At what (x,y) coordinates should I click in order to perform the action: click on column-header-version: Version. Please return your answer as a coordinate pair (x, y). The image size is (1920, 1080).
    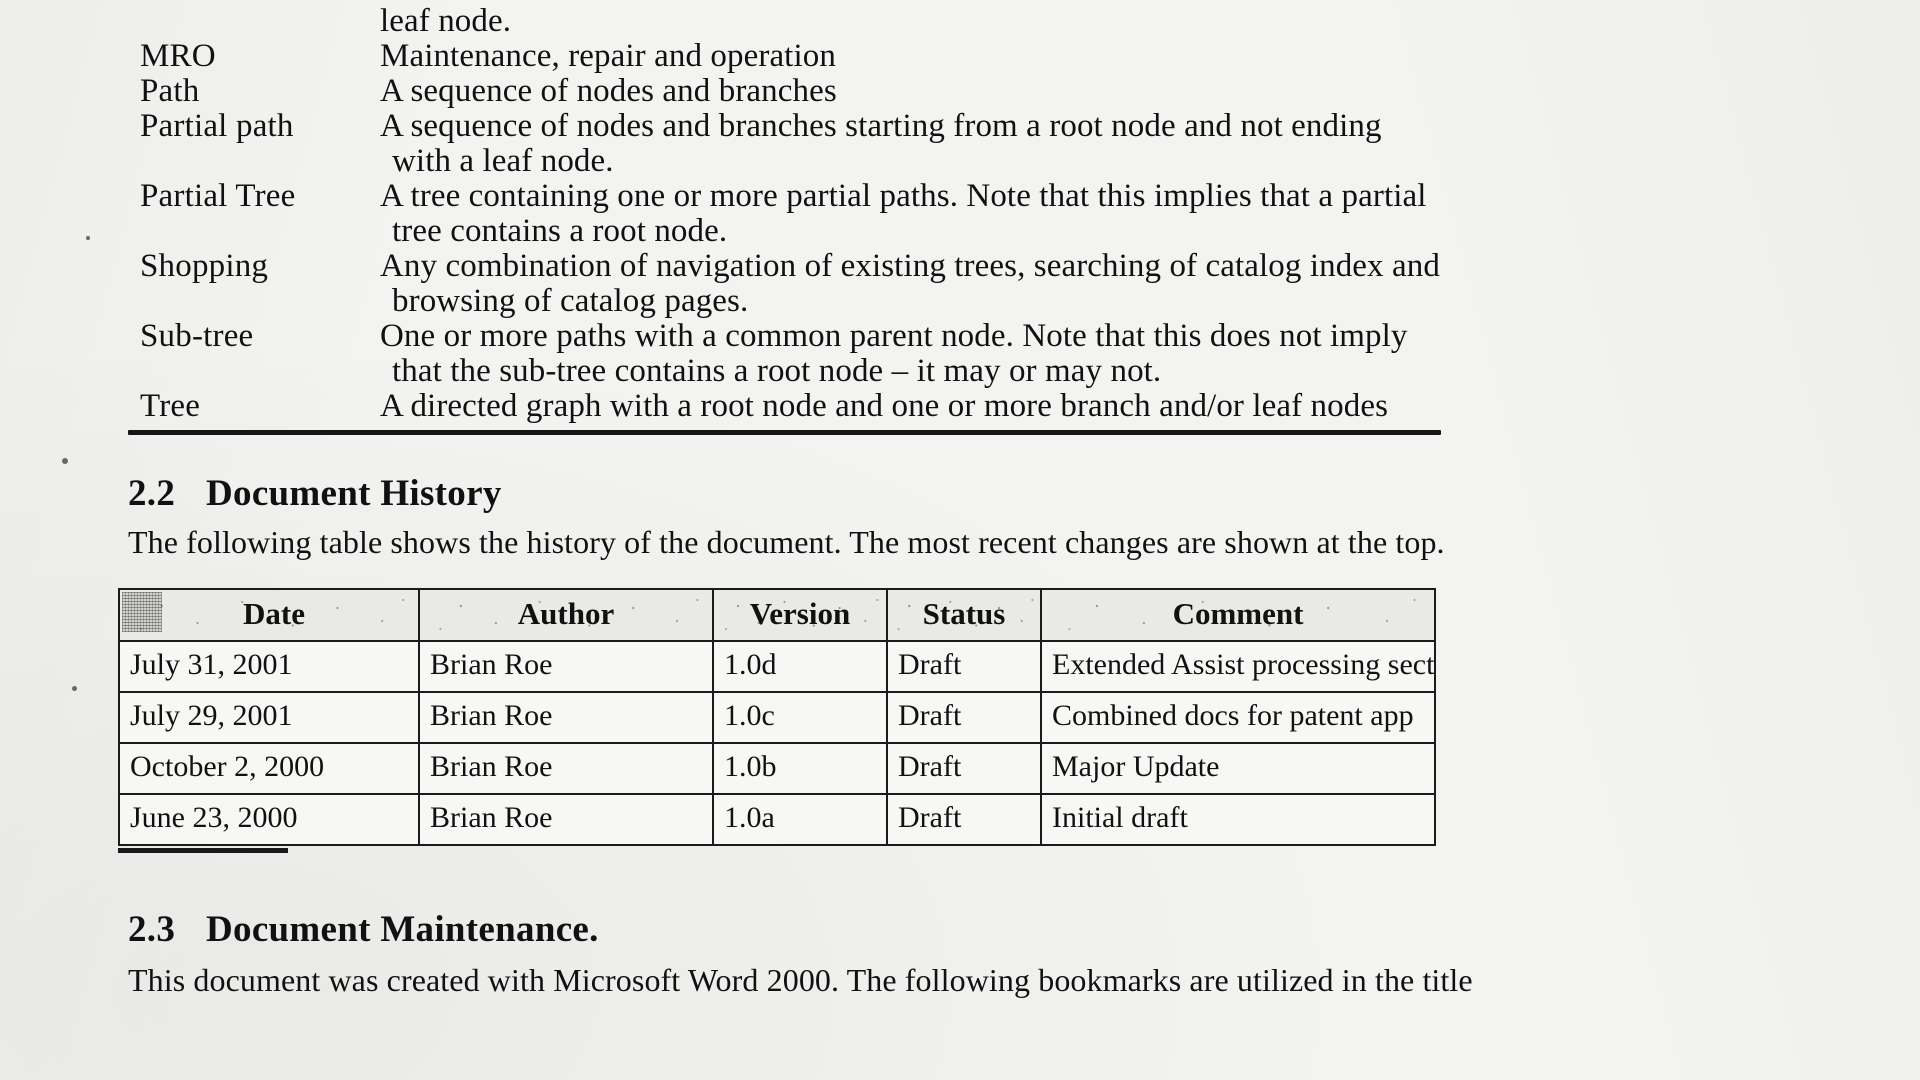
    Looking at the image, I should click on (800, 615).